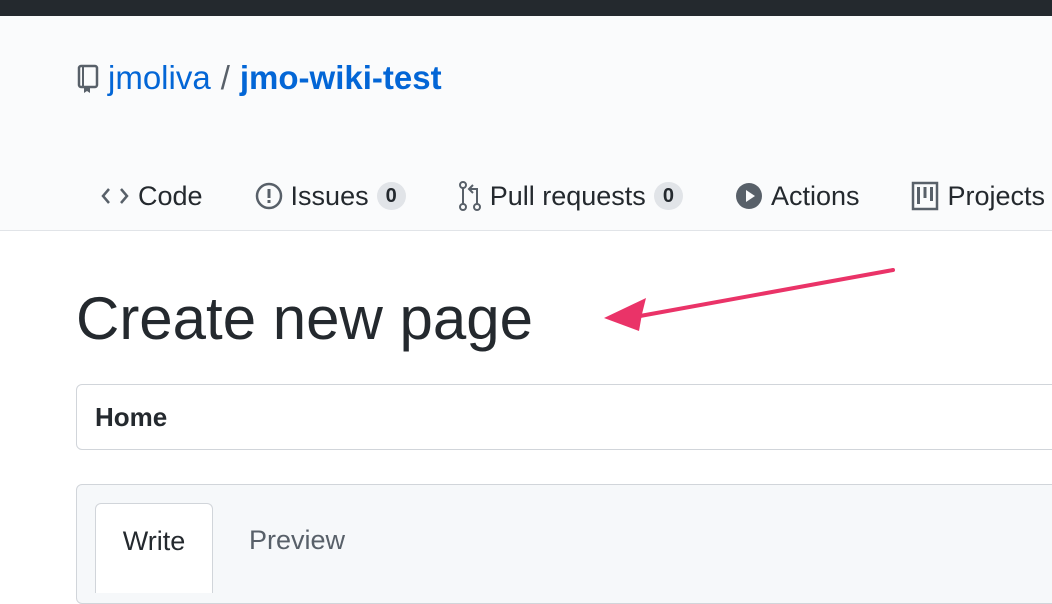  What do you see at coordinates (564, 417) in the screenshot?
I see `page-name-input` at bounding box center [564, 417].